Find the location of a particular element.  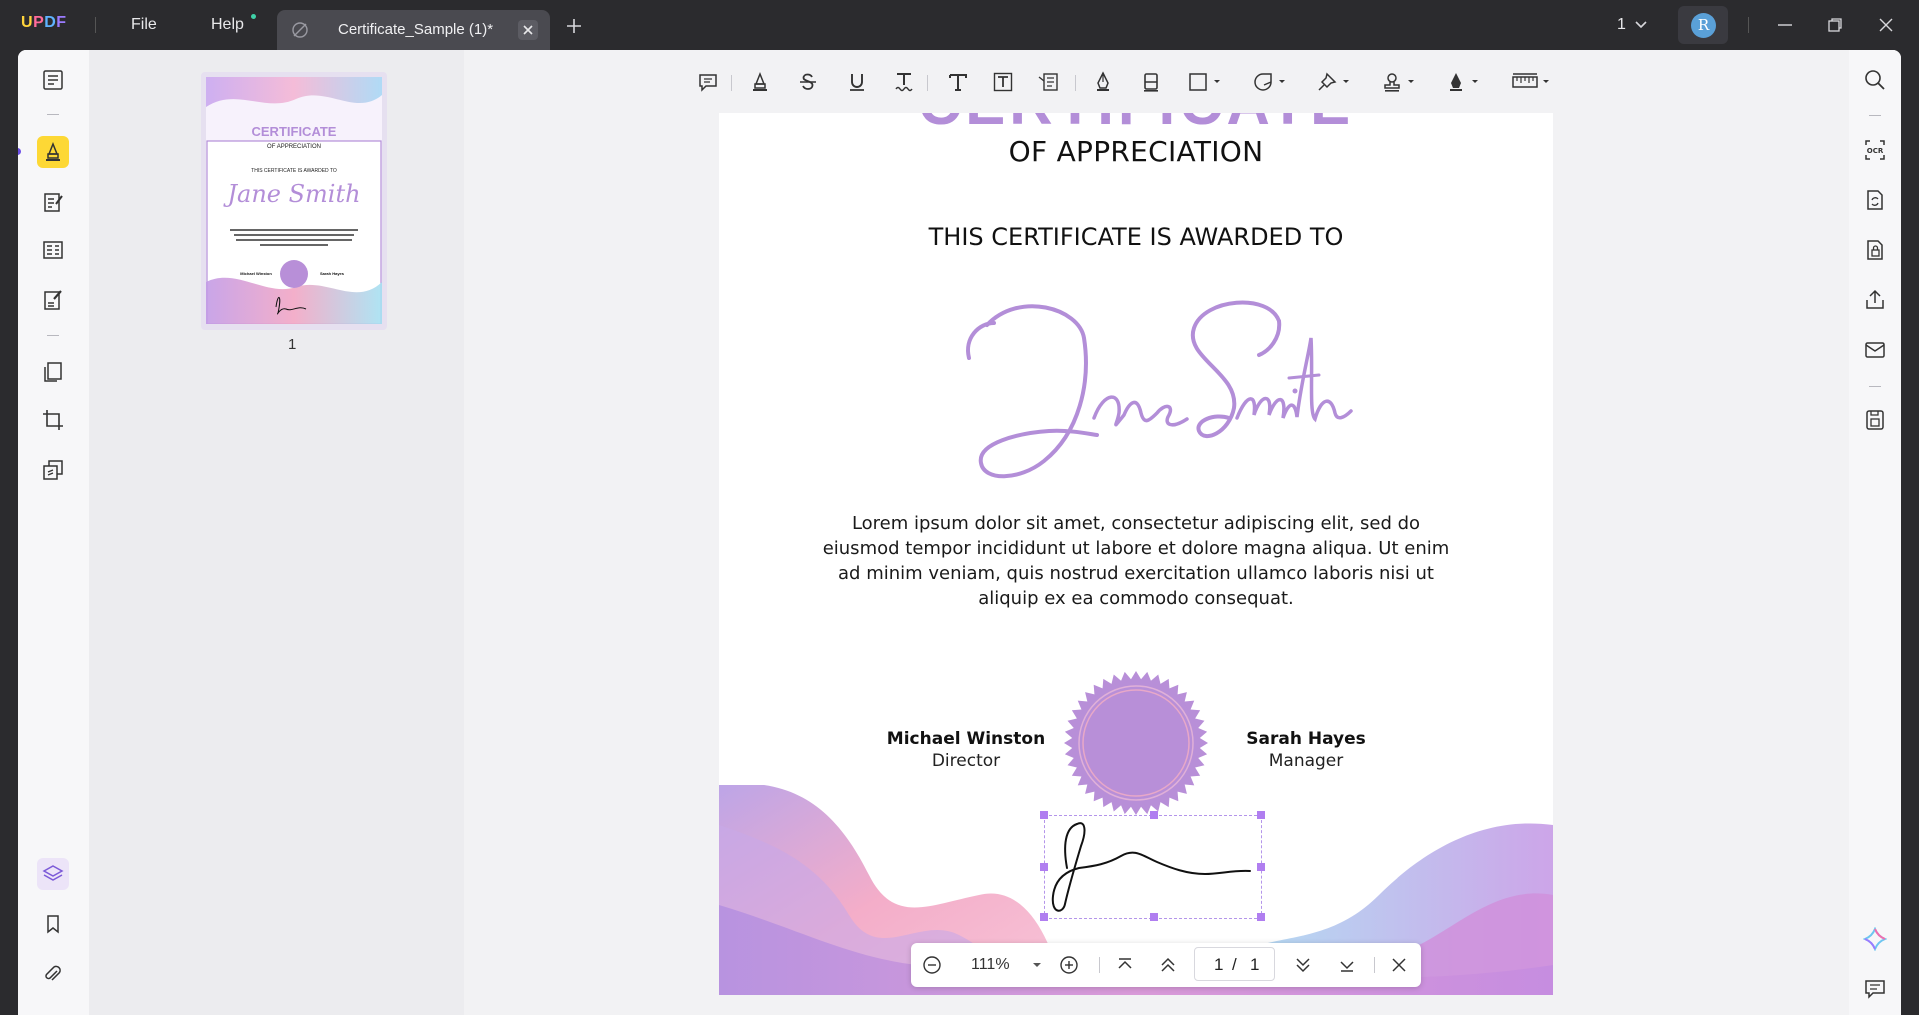

sticky-note-tool is located at coordinates (708, 82).